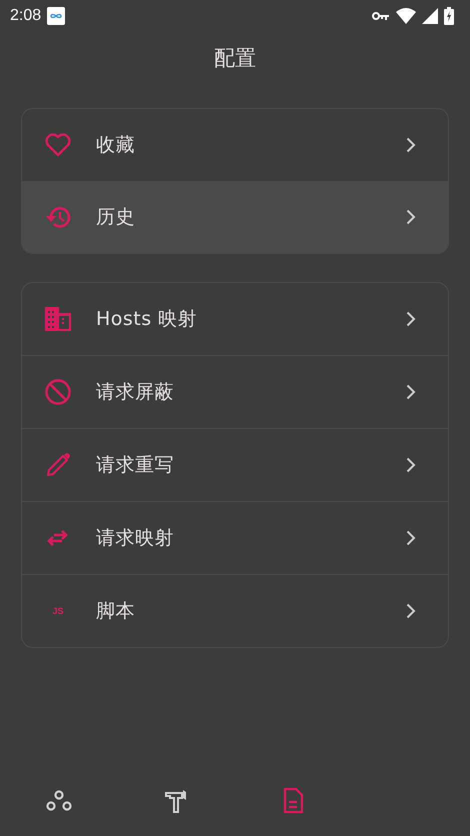 This screenshot has height=836, width=470. What do you see at coordinates (235, 217) in the screenshot?
I see `menu-row: 历史` at bounding box center [235, 217].